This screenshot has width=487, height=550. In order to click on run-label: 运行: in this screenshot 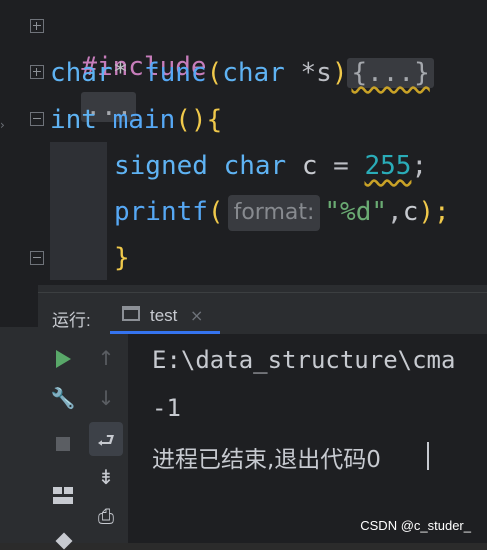, I will do `click(71, 320)`.